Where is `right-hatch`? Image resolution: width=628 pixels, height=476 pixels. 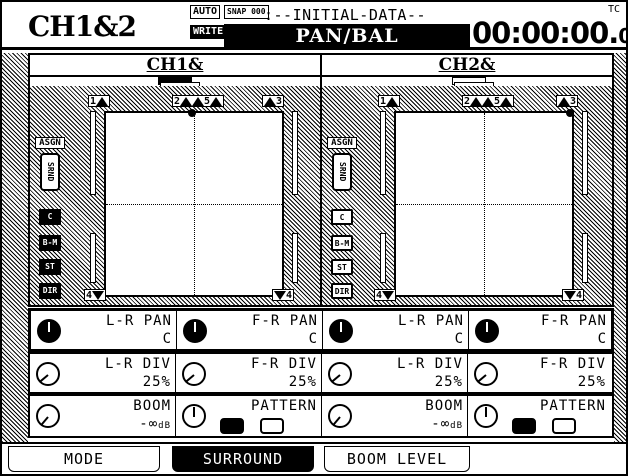 right-hatch is located at coordinates (620, 247).